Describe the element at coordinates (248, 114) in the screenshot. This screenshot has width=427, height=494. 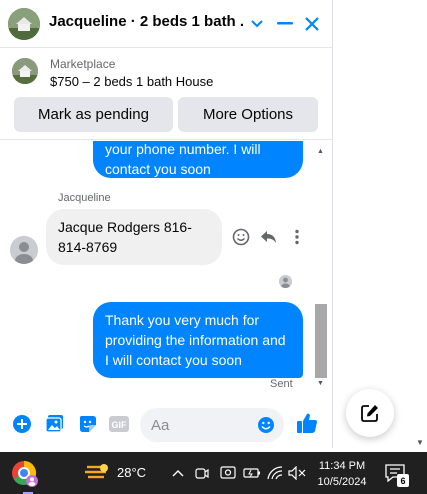
I see `more-options-button: More Options` at that location.